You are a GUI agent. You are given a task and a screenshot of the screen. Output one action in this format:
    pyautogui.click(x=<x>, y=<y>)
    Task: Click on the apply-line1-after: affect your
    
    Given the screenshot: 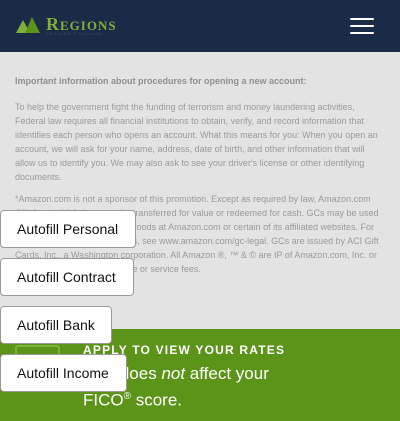 What is the action you would take?
    pyautogui.click(x=227, y=373)
    